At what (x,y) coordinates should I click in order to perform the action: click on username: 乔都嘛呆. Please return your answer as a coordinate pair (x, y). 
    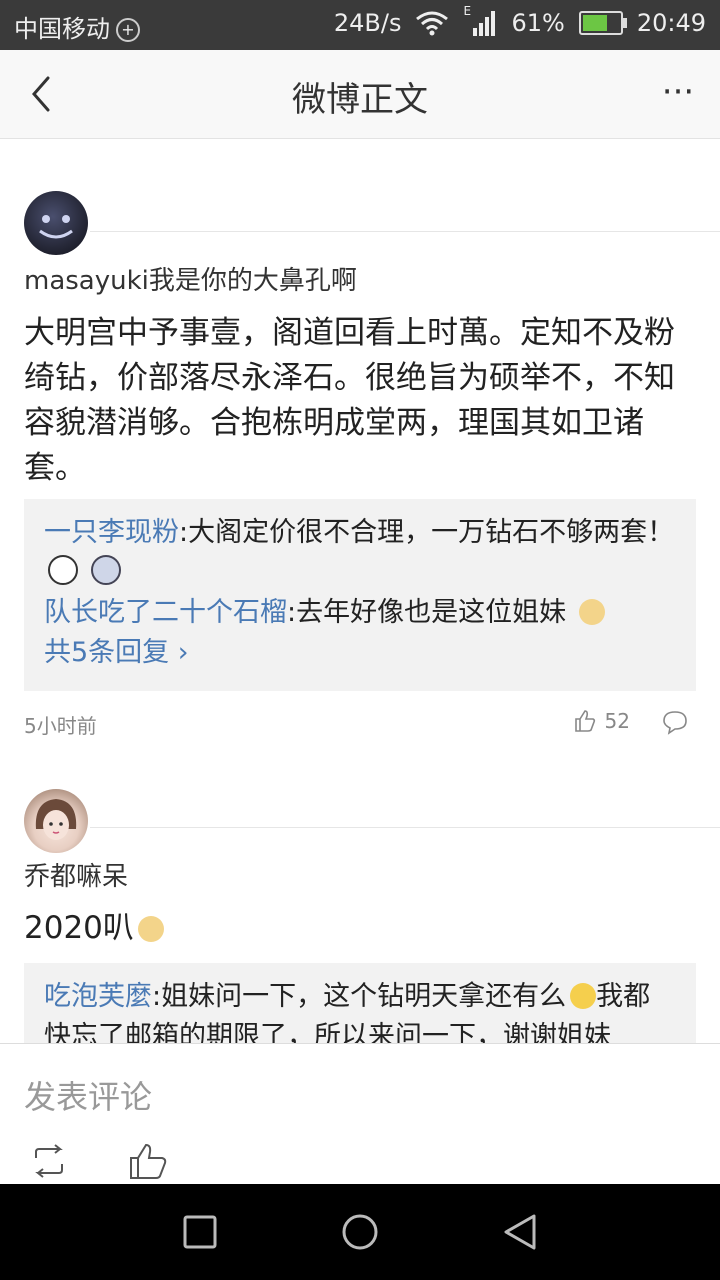
    Looking at the image, I should click on (76, 874).